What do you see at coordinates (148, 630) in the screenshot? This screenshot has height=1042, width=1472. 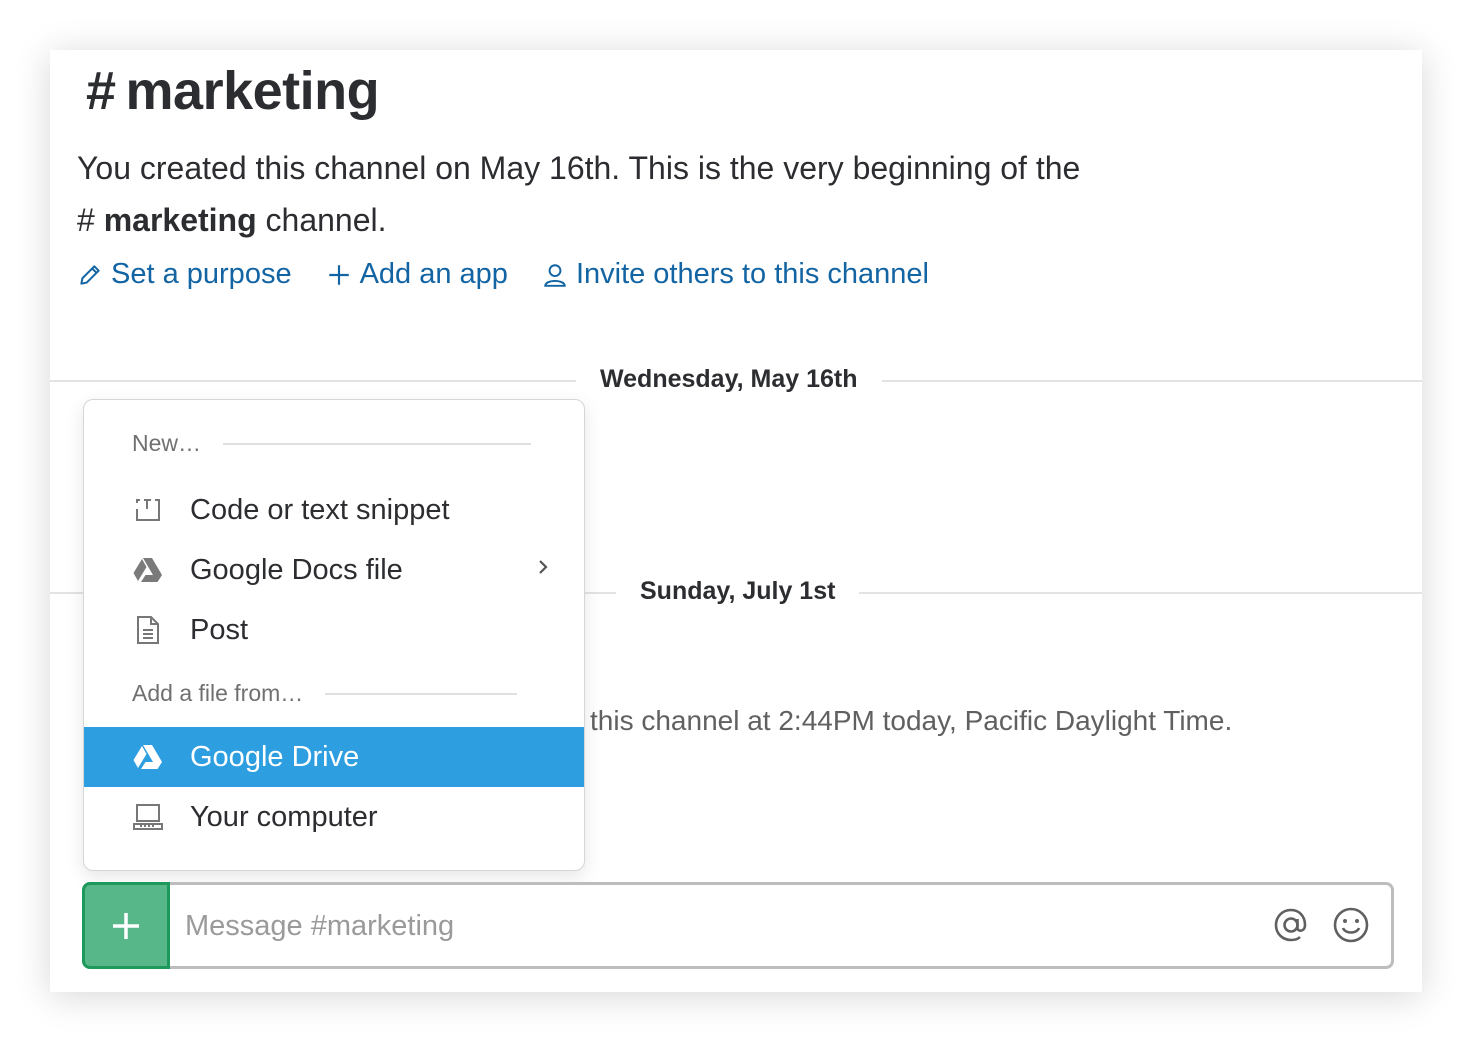 I see `document-icon` at bounding box center [148, 630].